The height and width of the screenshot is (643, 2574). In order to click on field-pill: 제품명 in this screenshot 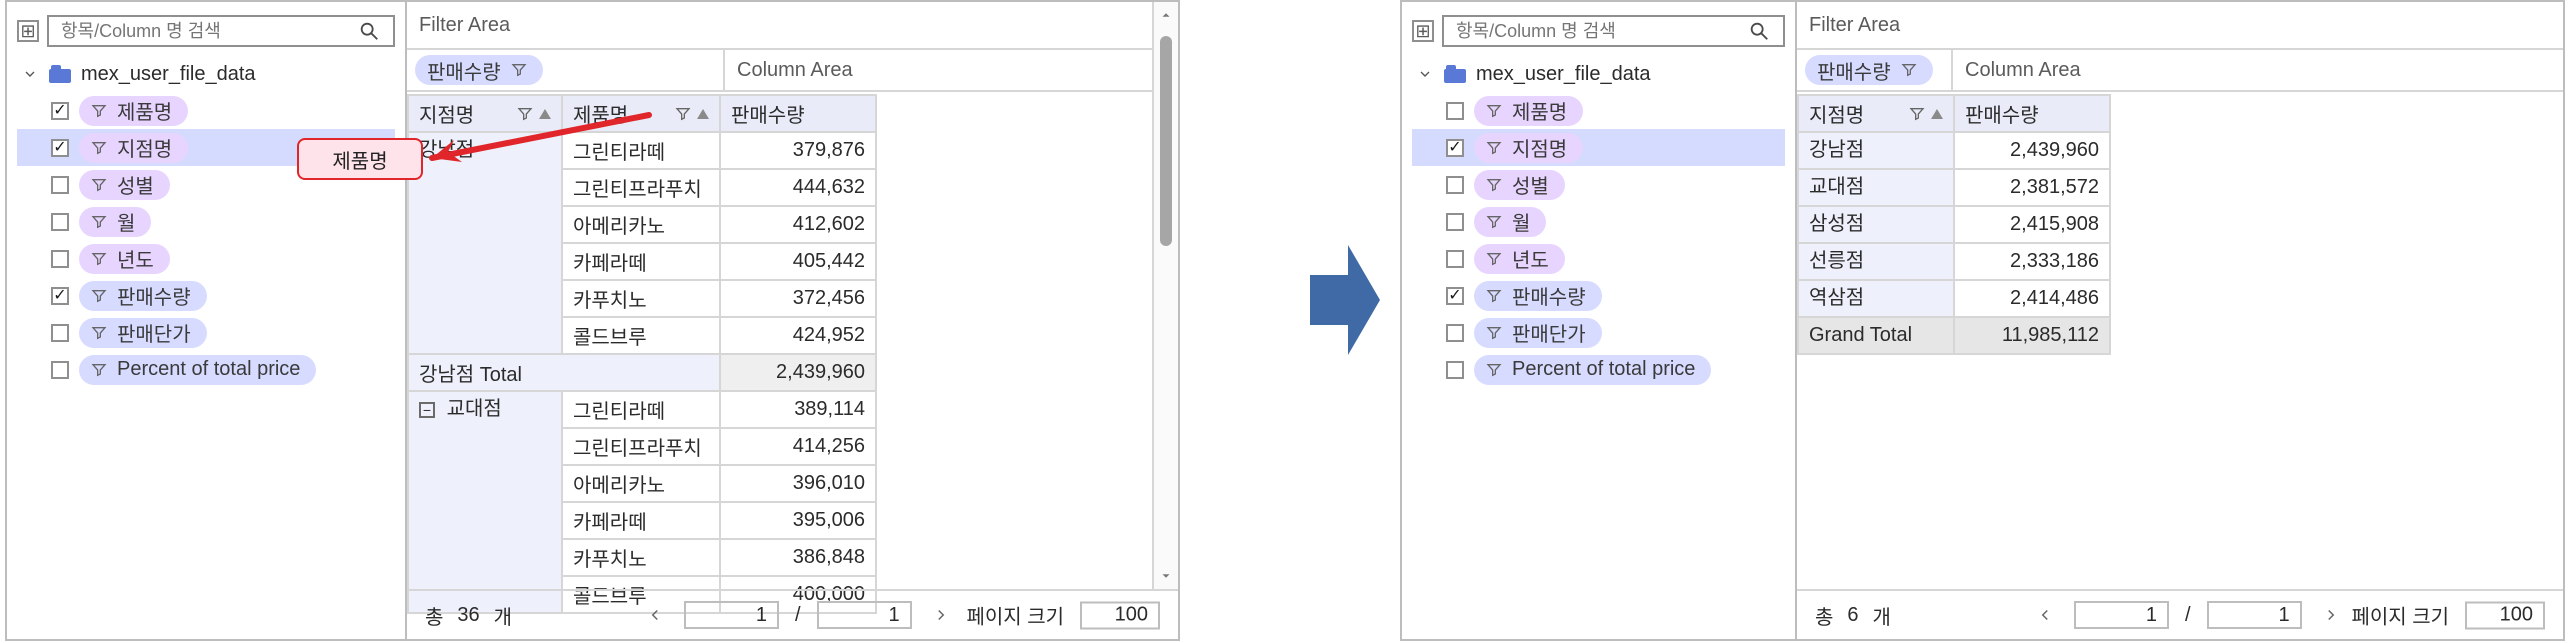, I will do `click(1529, 110)`.